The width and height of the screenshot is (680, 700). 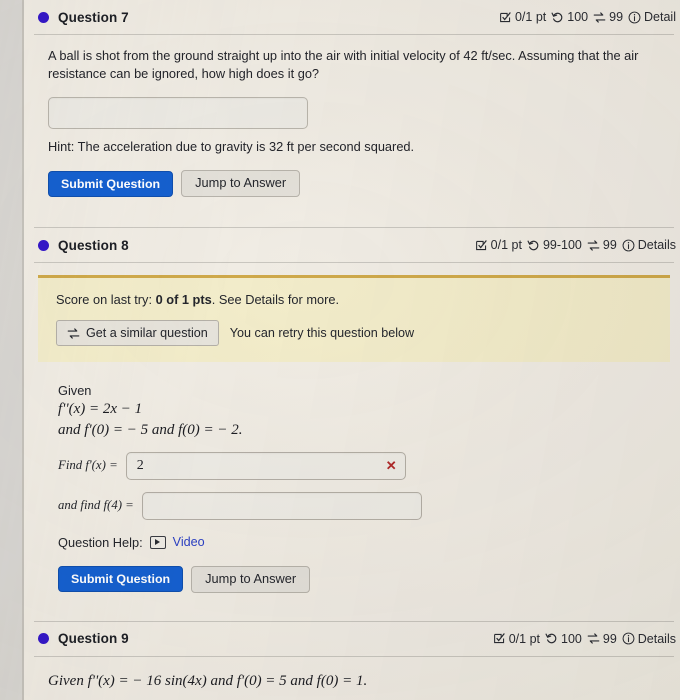 What do you see at coordinates (352, 245) in the screenshot?
I see `question-8-header: Question 8 0/1 pt 99-100 99 Details` at bounding box center [352, 245].